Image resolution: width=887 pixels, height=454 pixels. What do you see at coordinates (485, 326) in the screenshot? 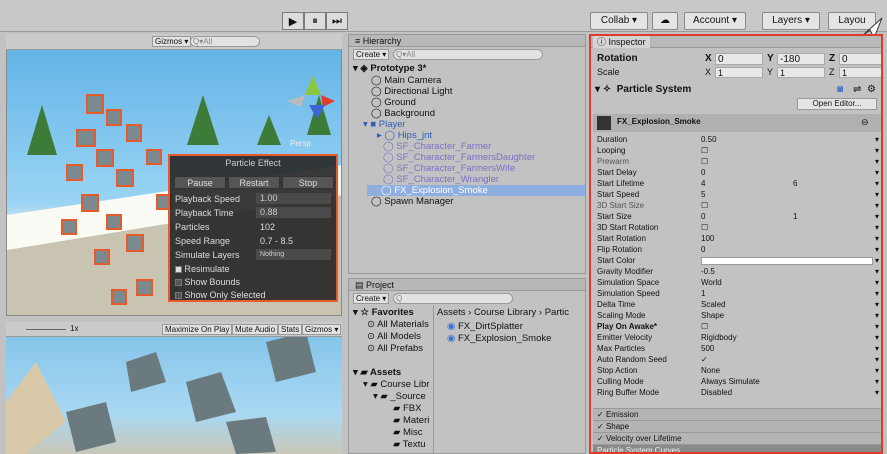
I see `asset-fx-dirtsplatter: ◉ FX_DirtSplatter` at bounding box center [485, 326].